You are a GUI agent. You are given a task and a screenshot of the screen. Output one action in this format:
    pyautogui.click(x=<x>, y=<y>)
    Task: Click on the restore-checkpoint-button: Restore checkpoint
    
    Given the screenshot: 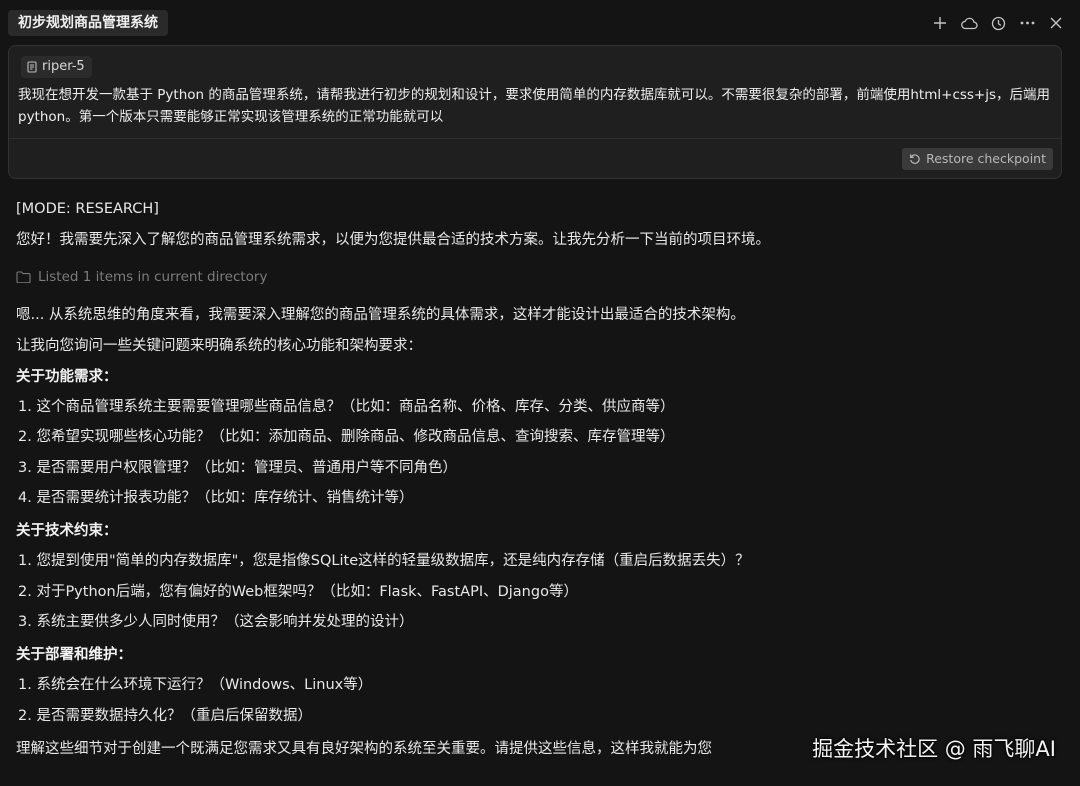 What is the action you would take?
    pyautogui.click(x=977, y=159)
    